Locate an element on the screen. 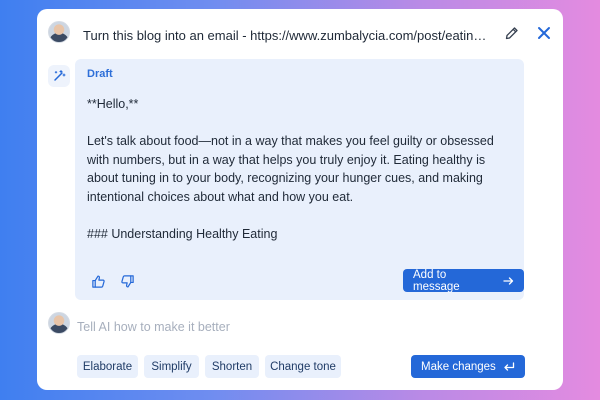  simplify-chip: Simplify is located at coordinates (171, 366).